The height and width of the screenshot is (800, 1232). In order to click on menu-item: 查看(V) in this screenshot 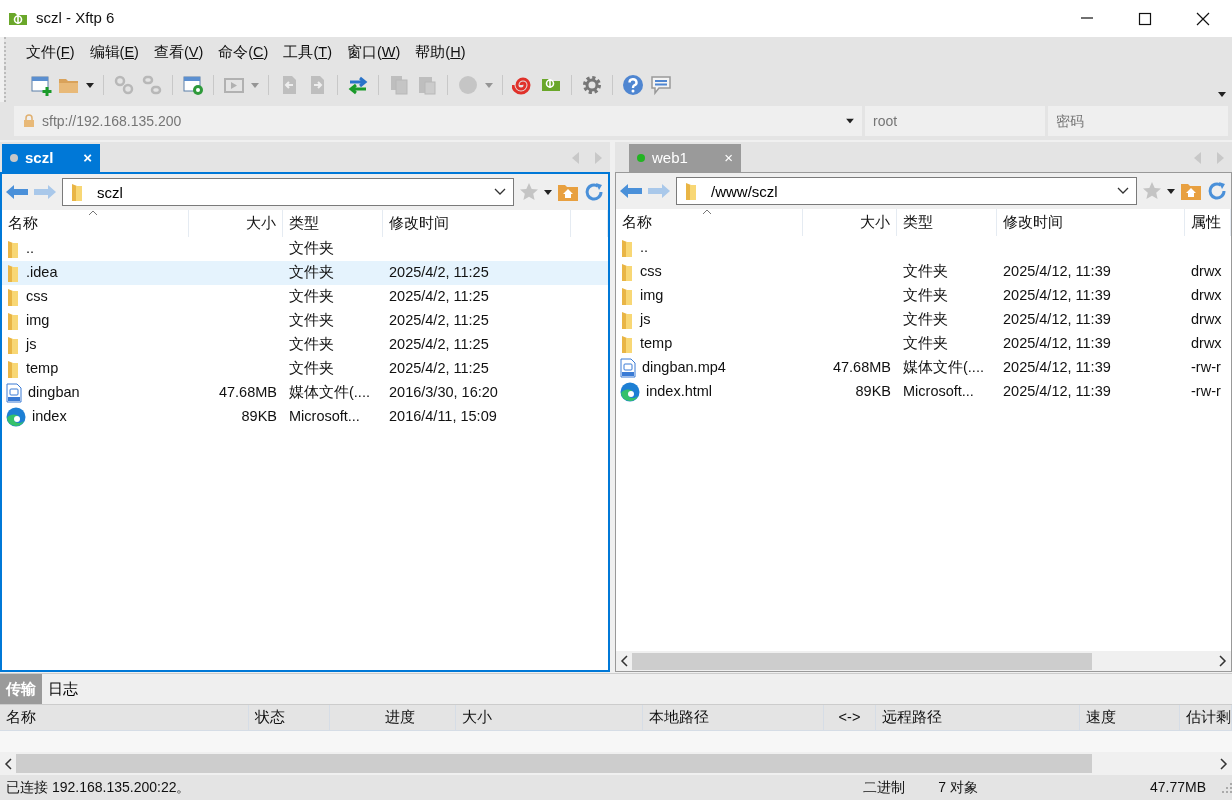, I will do `click(178, 52)`.